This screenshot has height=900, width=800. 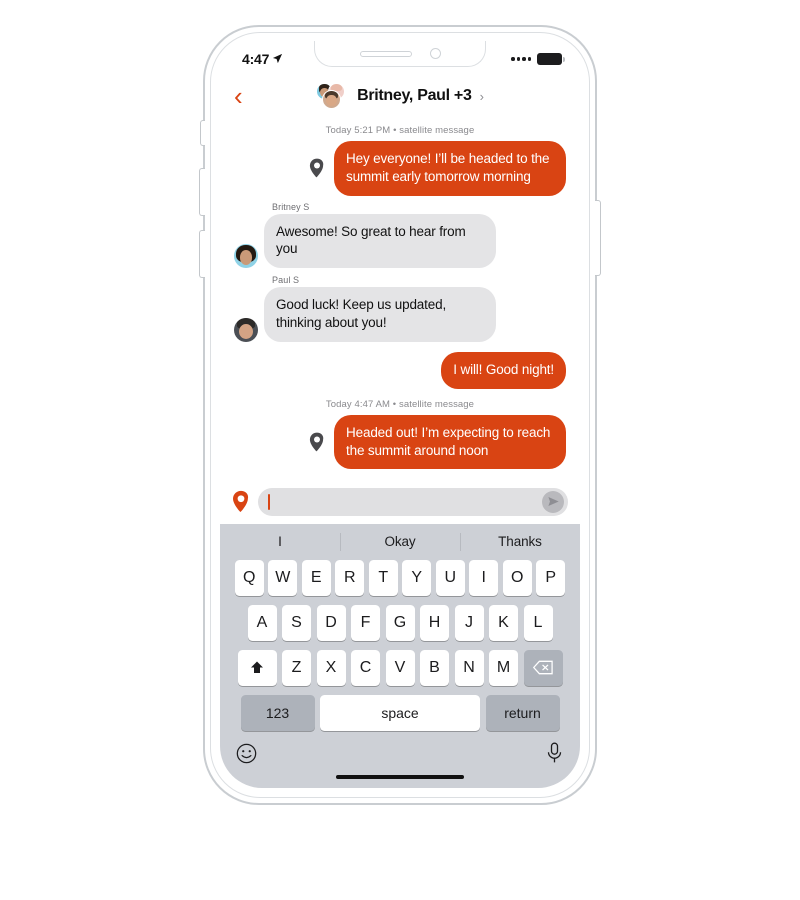 I want to click on shift-arrow-icon, so click(x=257, y=667).